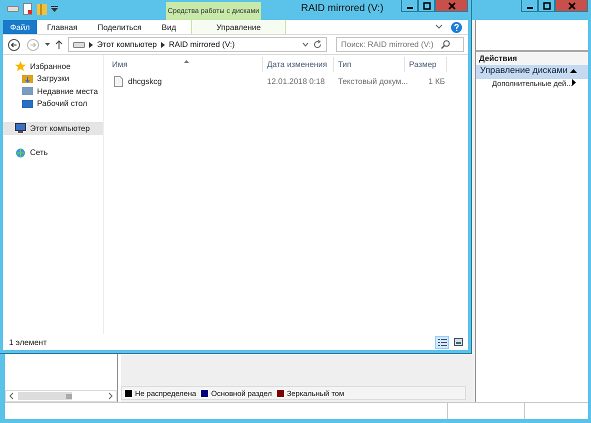  I want to click on actions-header: Действия, so click(532, 57).